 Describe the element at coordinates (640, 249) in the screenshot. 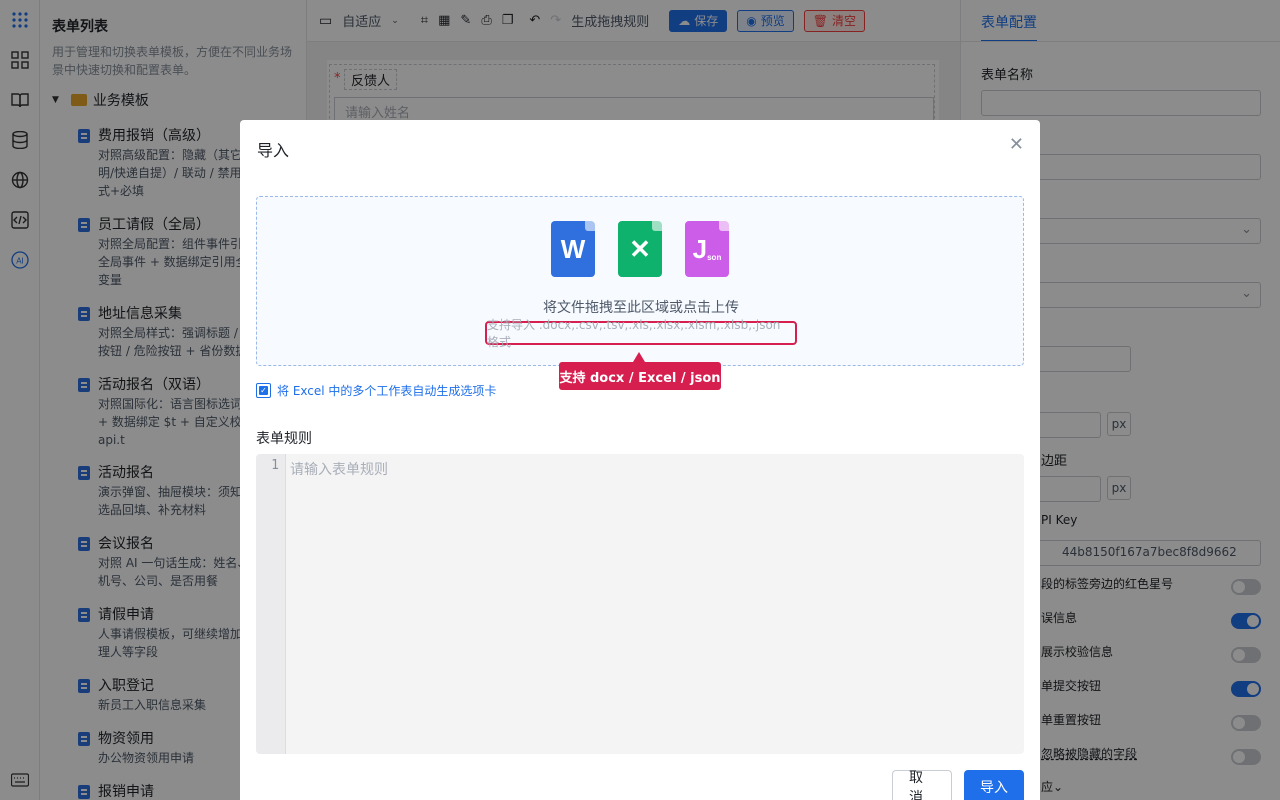

I see `excel-file-icon: ✕` at that location.